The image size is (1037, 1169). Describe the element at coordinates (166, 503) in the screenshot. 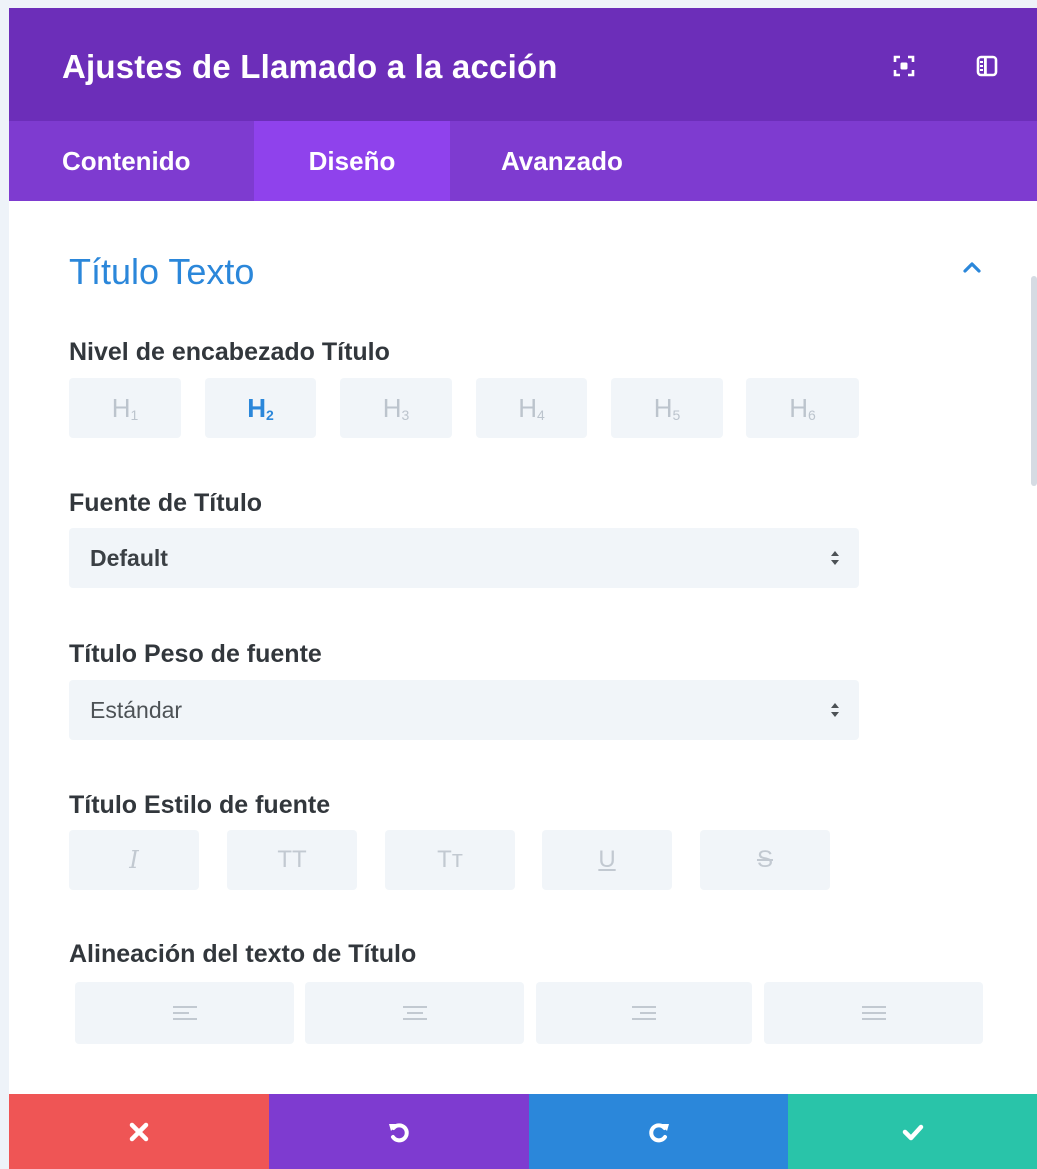

I see `font-label: Fuente de Título` at that location.